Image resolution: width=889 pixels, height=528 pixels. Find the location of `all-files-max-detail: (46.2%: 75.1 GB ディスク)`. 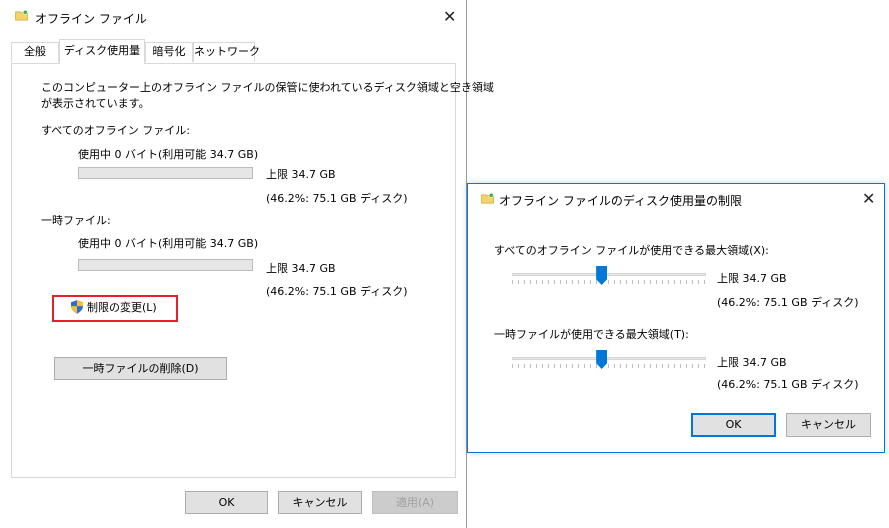

all-files-max-detail: (46.2%: 75.1 GB ディスク) is located at coordinates (788, 302).